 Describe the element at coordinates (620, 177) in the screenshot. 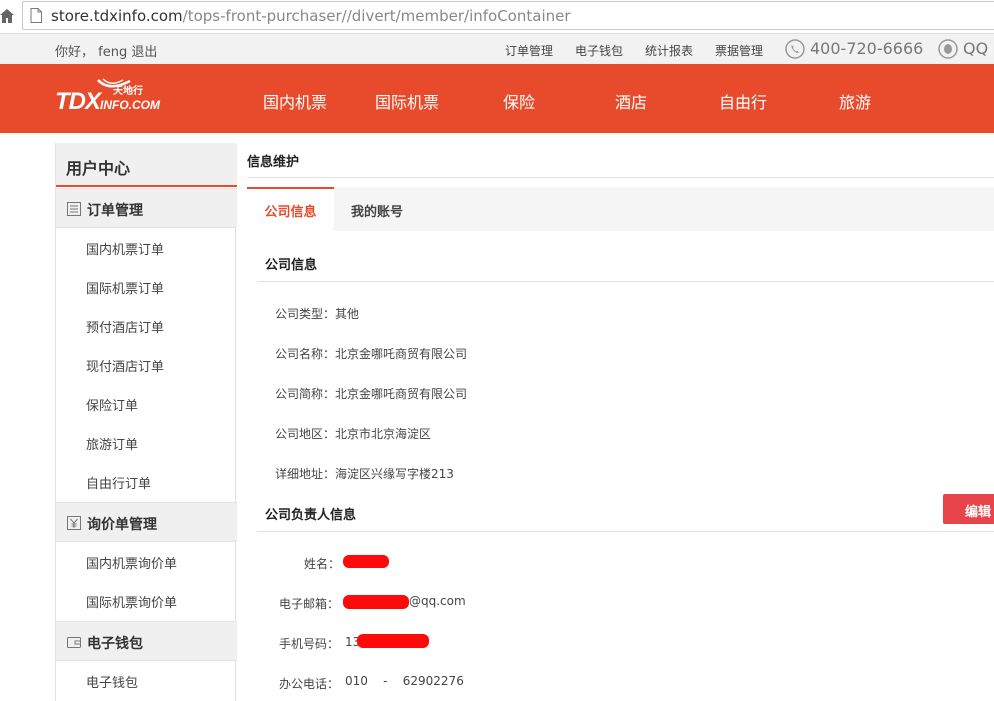

I see `title-divider` at that location.